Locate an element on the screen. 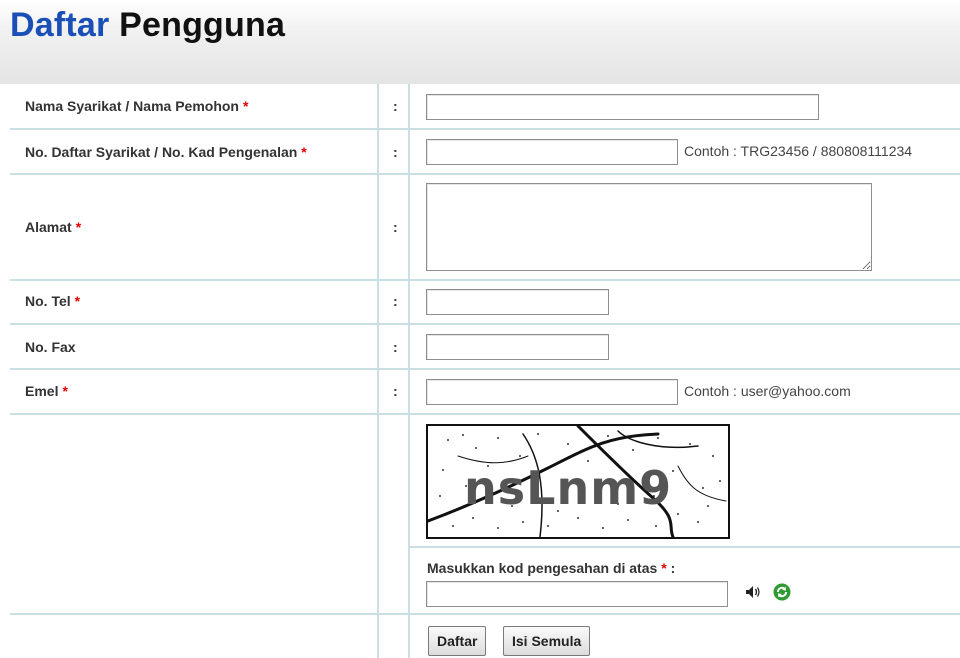  page-title: Daftar Pengguna is located at coordinates (147, 25).